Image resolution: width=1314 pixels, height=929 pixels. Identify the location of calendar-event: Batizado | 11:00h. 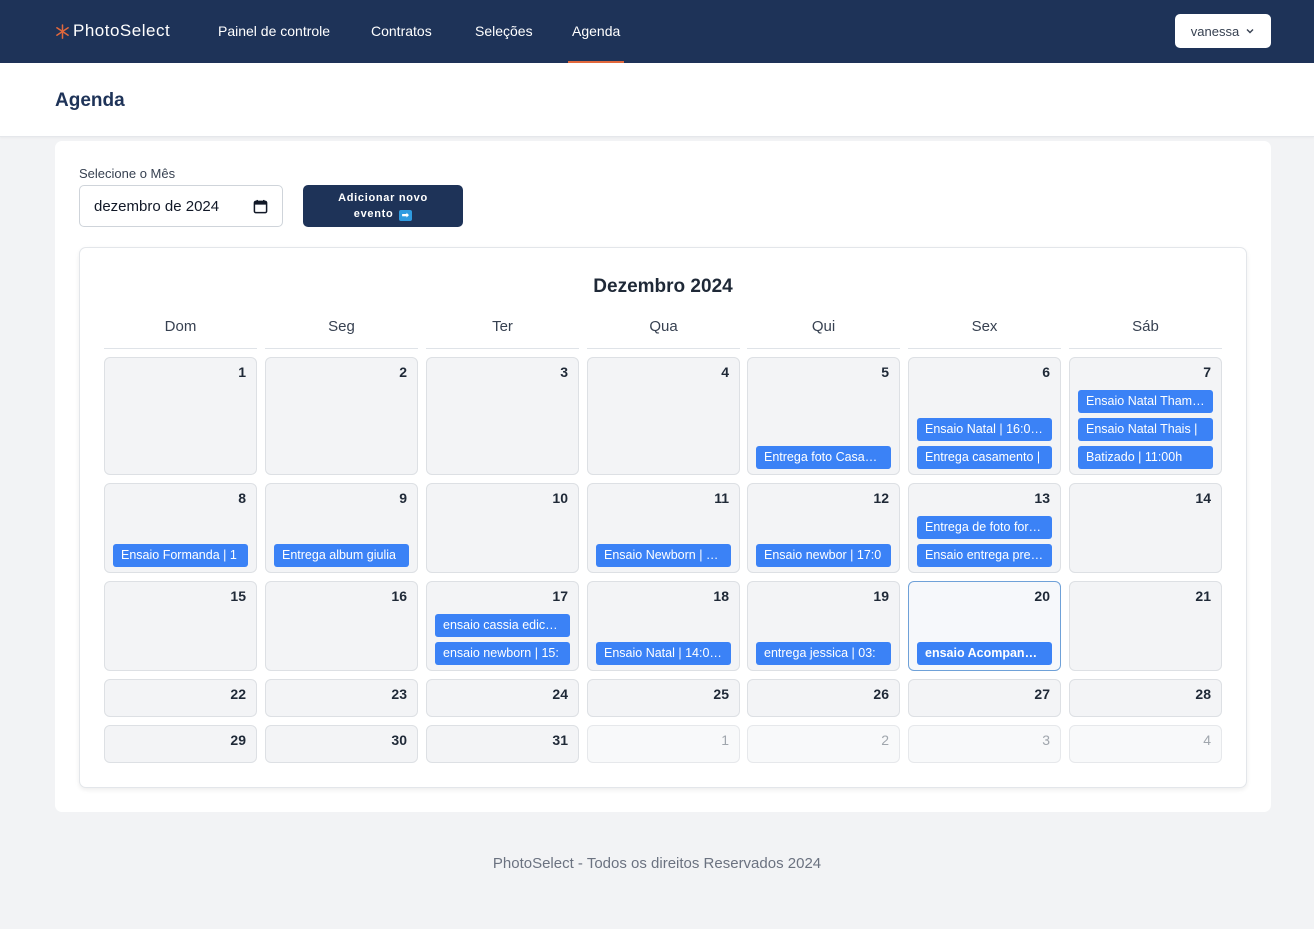
(1145, 457).